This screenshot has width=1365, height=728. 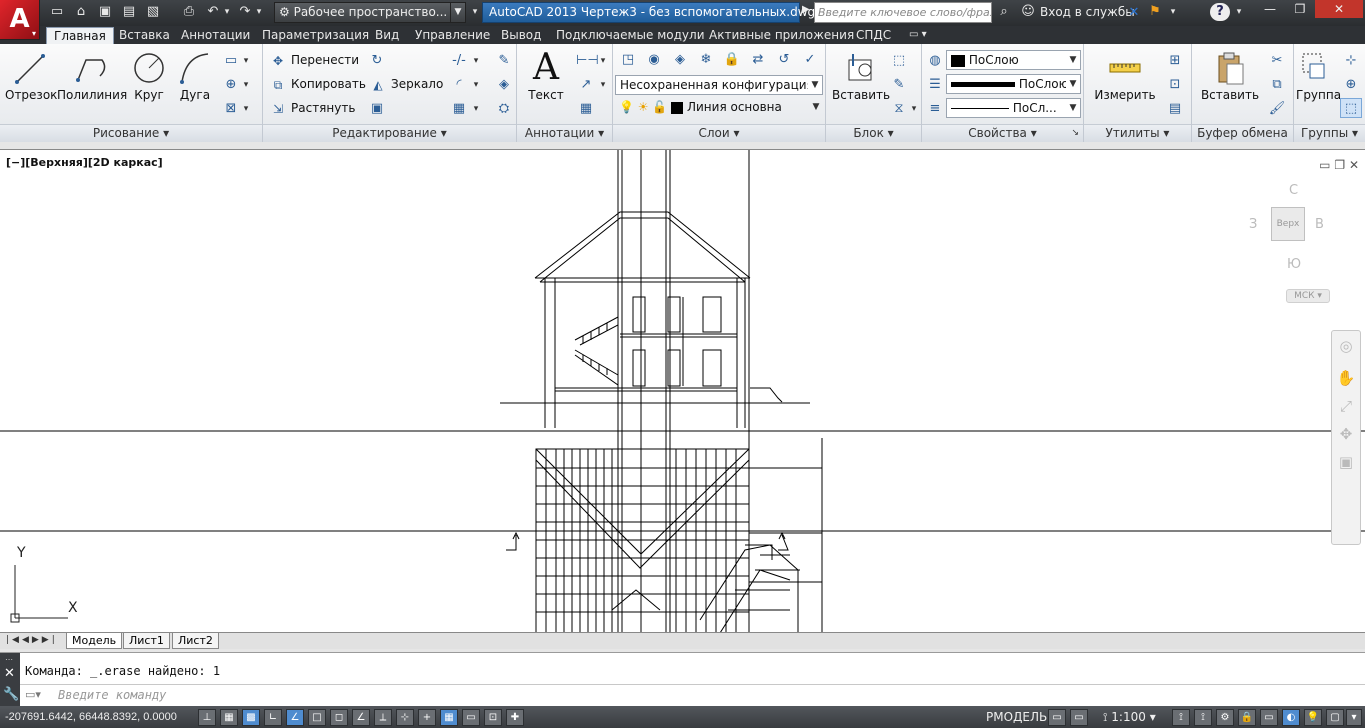 I want to click on search-input: Введите ключевое слово/фразу, so click(x=903, y=12).